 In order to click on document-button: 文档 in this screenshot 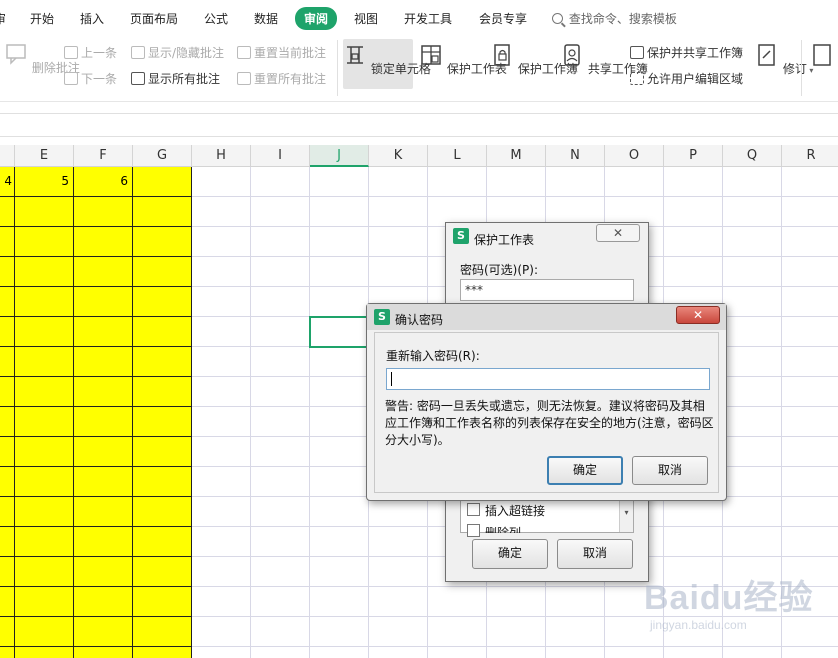, I will do `click(823, 60)`.